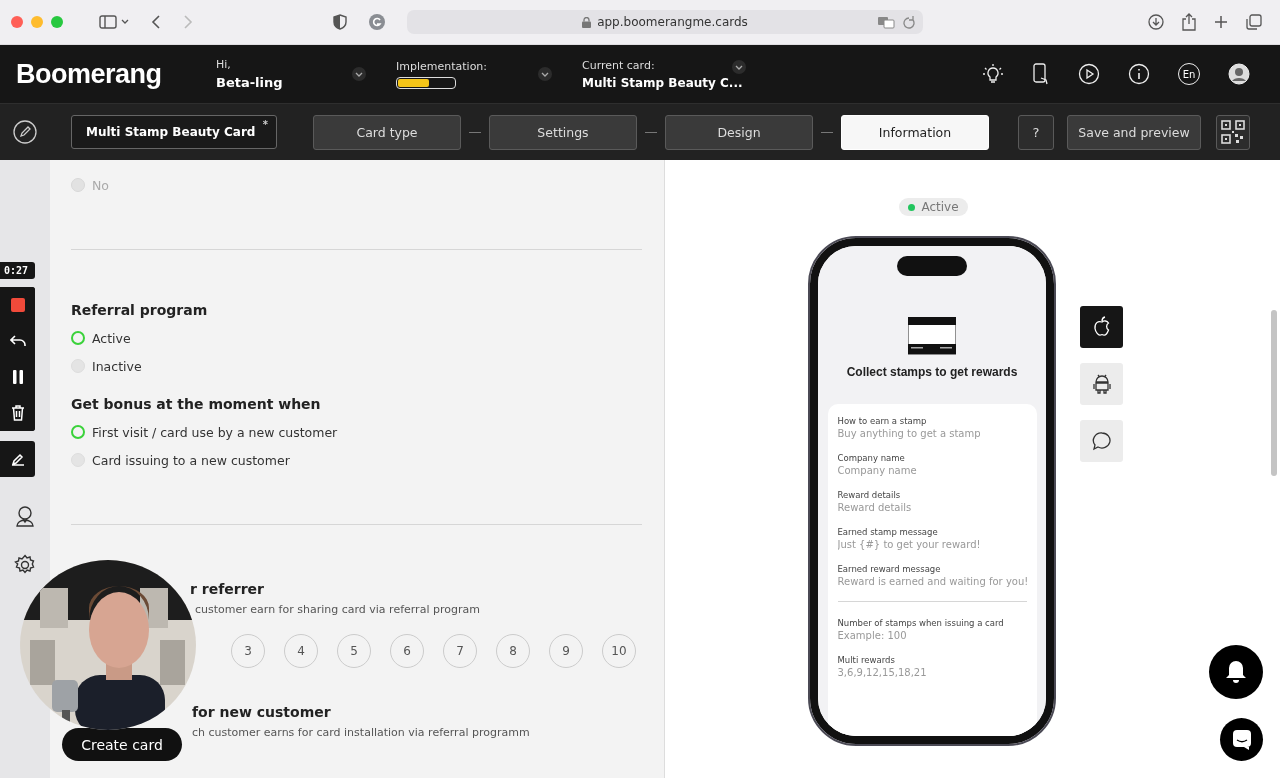 The image size is (1280, 778). Describe the element at coordinates (933, 207) in the screenshot. I see `status-badge: Active` at that location.